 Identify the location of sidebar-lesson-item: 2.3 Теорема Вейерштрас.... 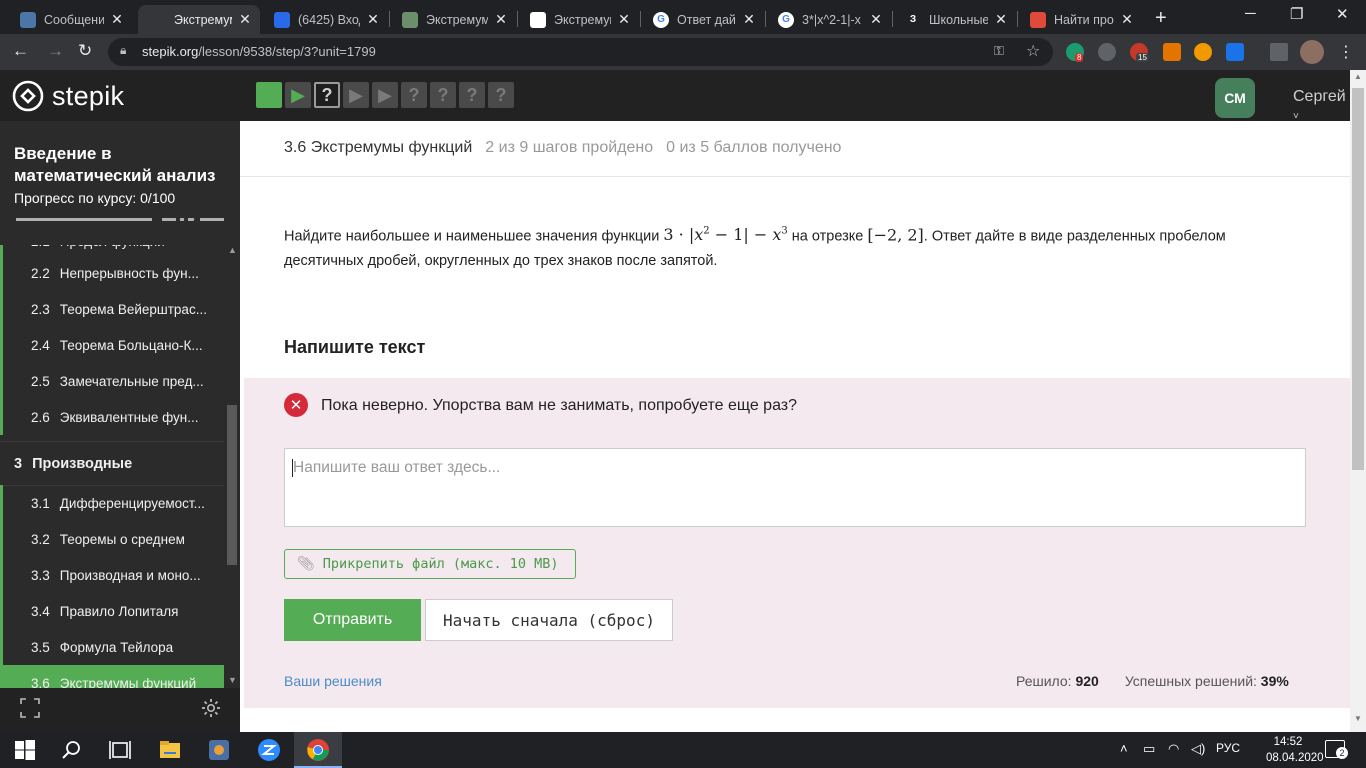
(112, 309).